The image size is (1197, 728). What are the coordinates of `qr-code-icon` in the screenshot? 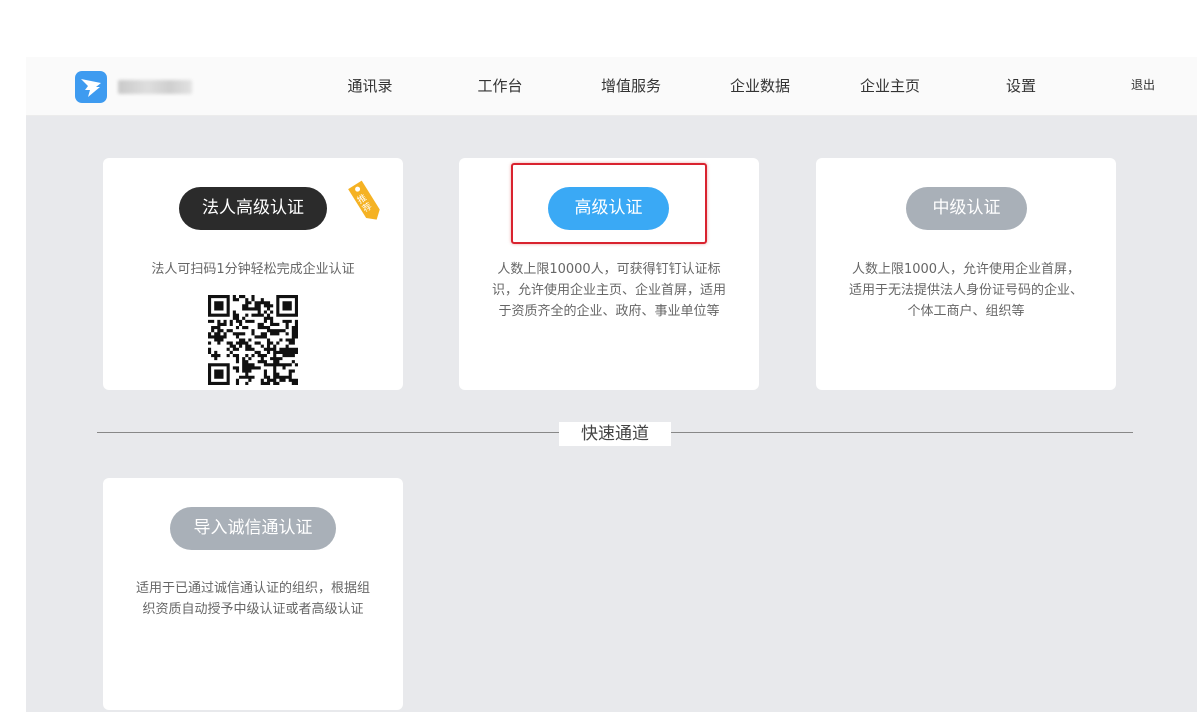 It's located at (253, 340).